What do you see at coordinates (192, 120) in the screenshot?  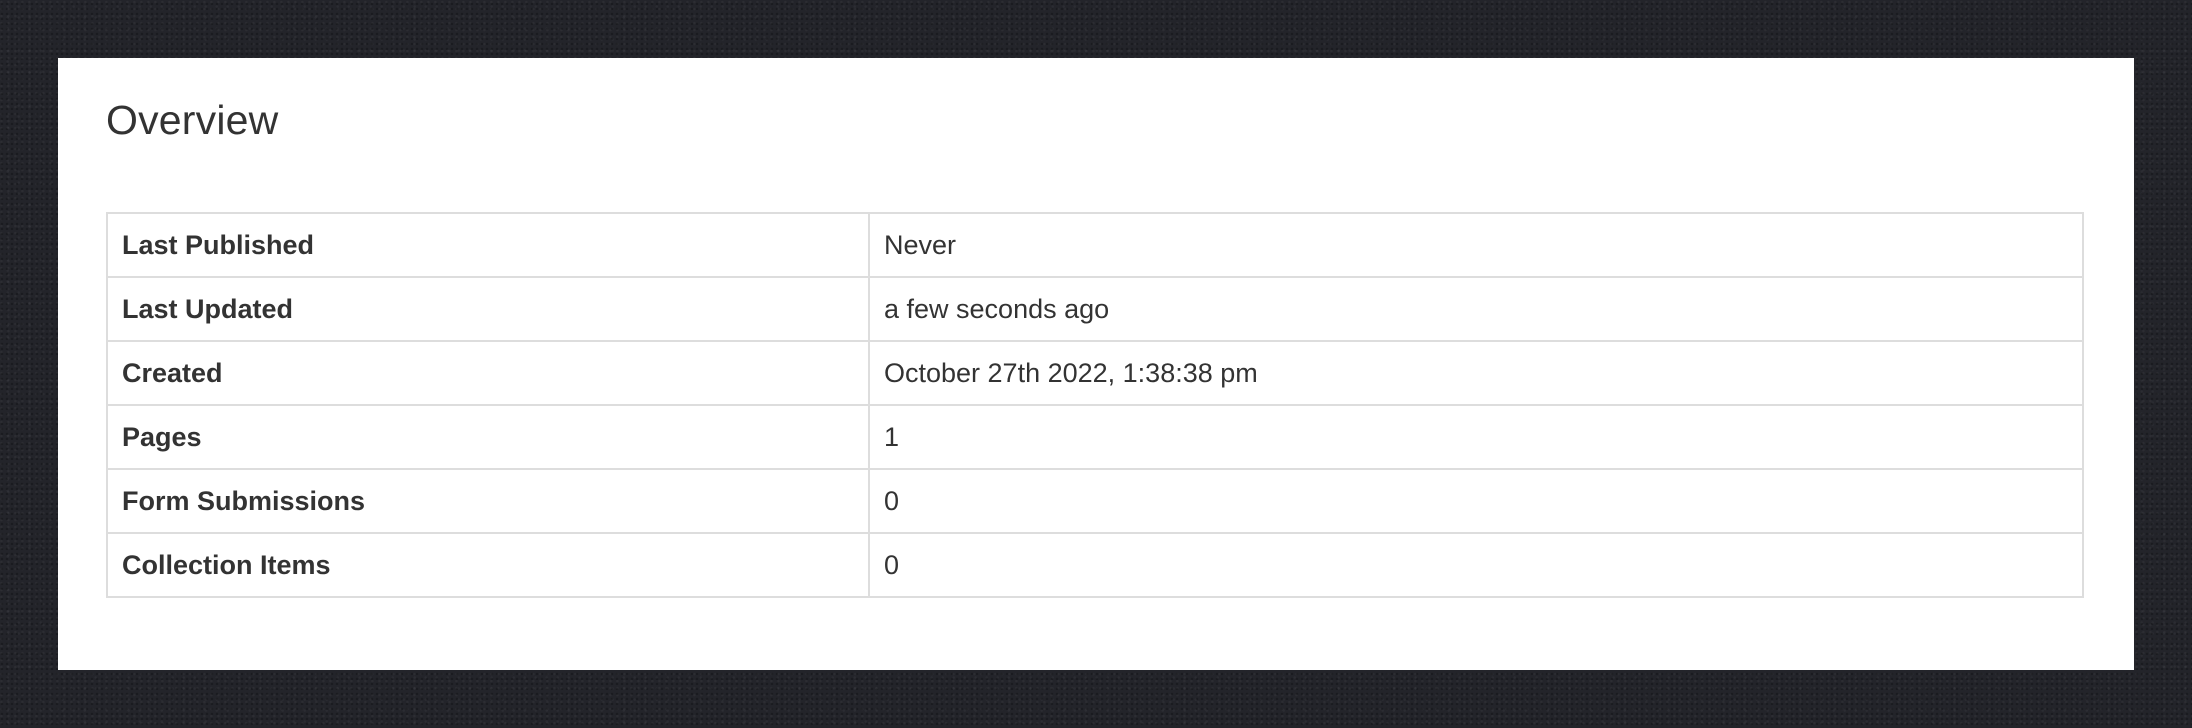 I see `overview-title: Overview` at bounding box center [192, 120].